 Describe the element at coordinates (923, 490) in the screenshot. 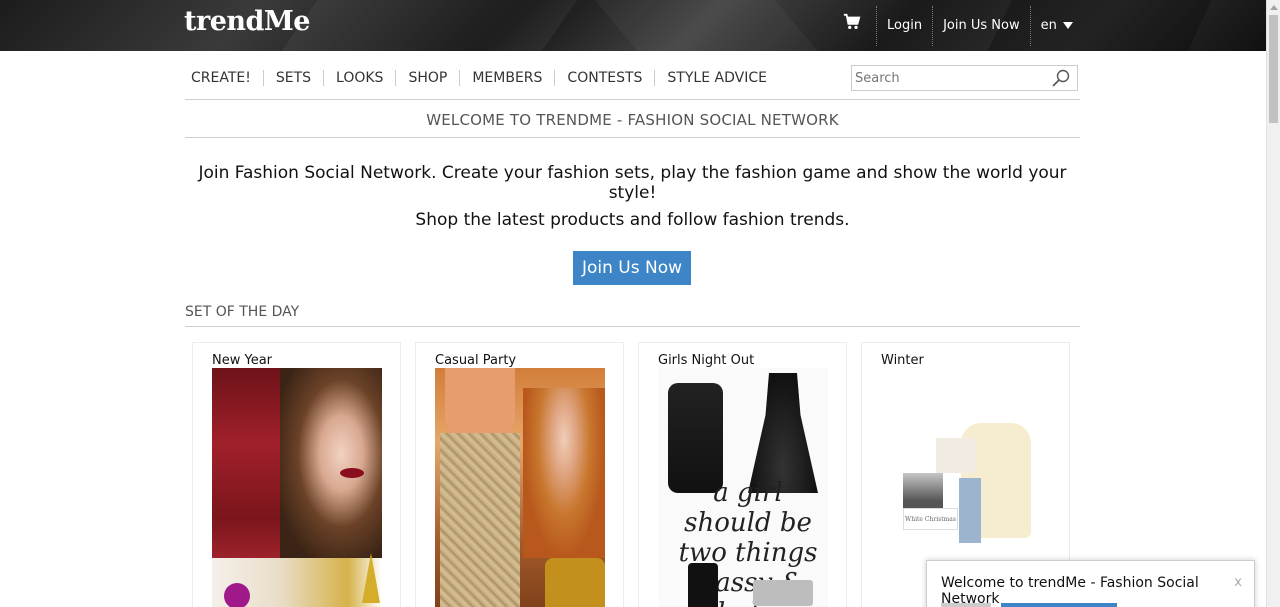

I see `photo-graphic` at that location.